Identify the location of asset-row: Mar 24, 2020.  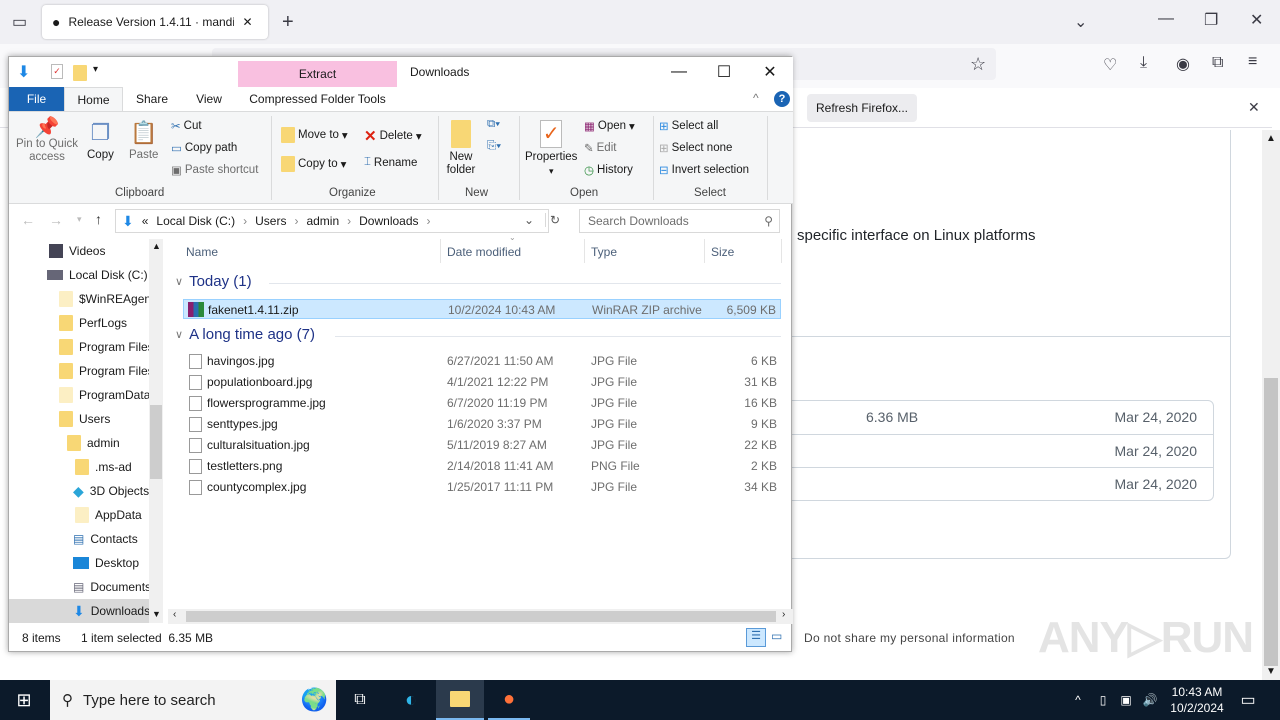
(997, 485).